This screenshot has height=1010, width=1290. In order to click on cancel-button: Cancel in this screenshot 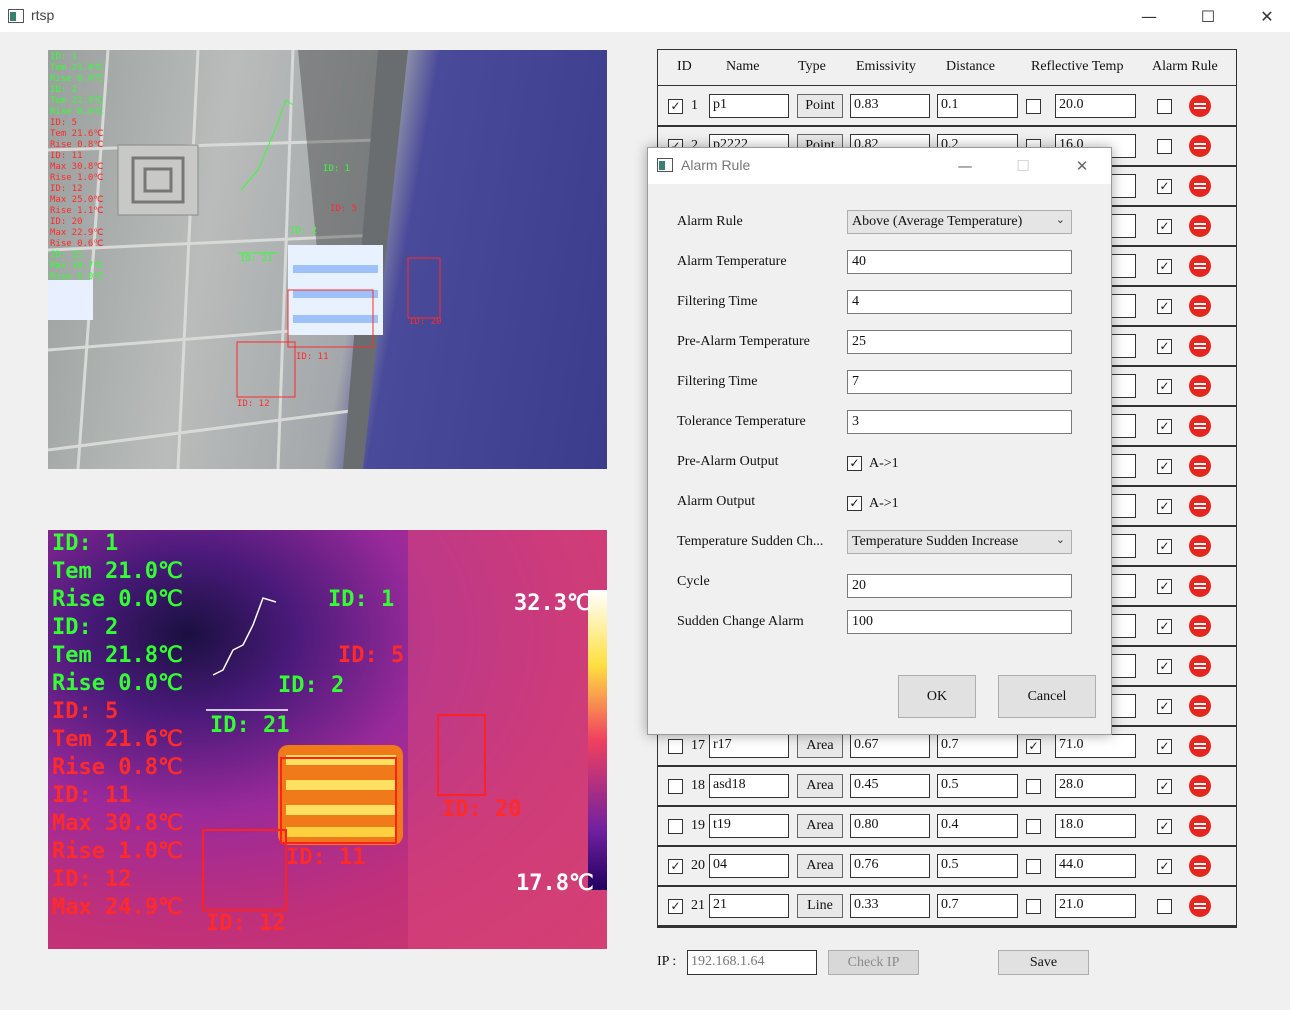, I will do `click(1047, 696)`.